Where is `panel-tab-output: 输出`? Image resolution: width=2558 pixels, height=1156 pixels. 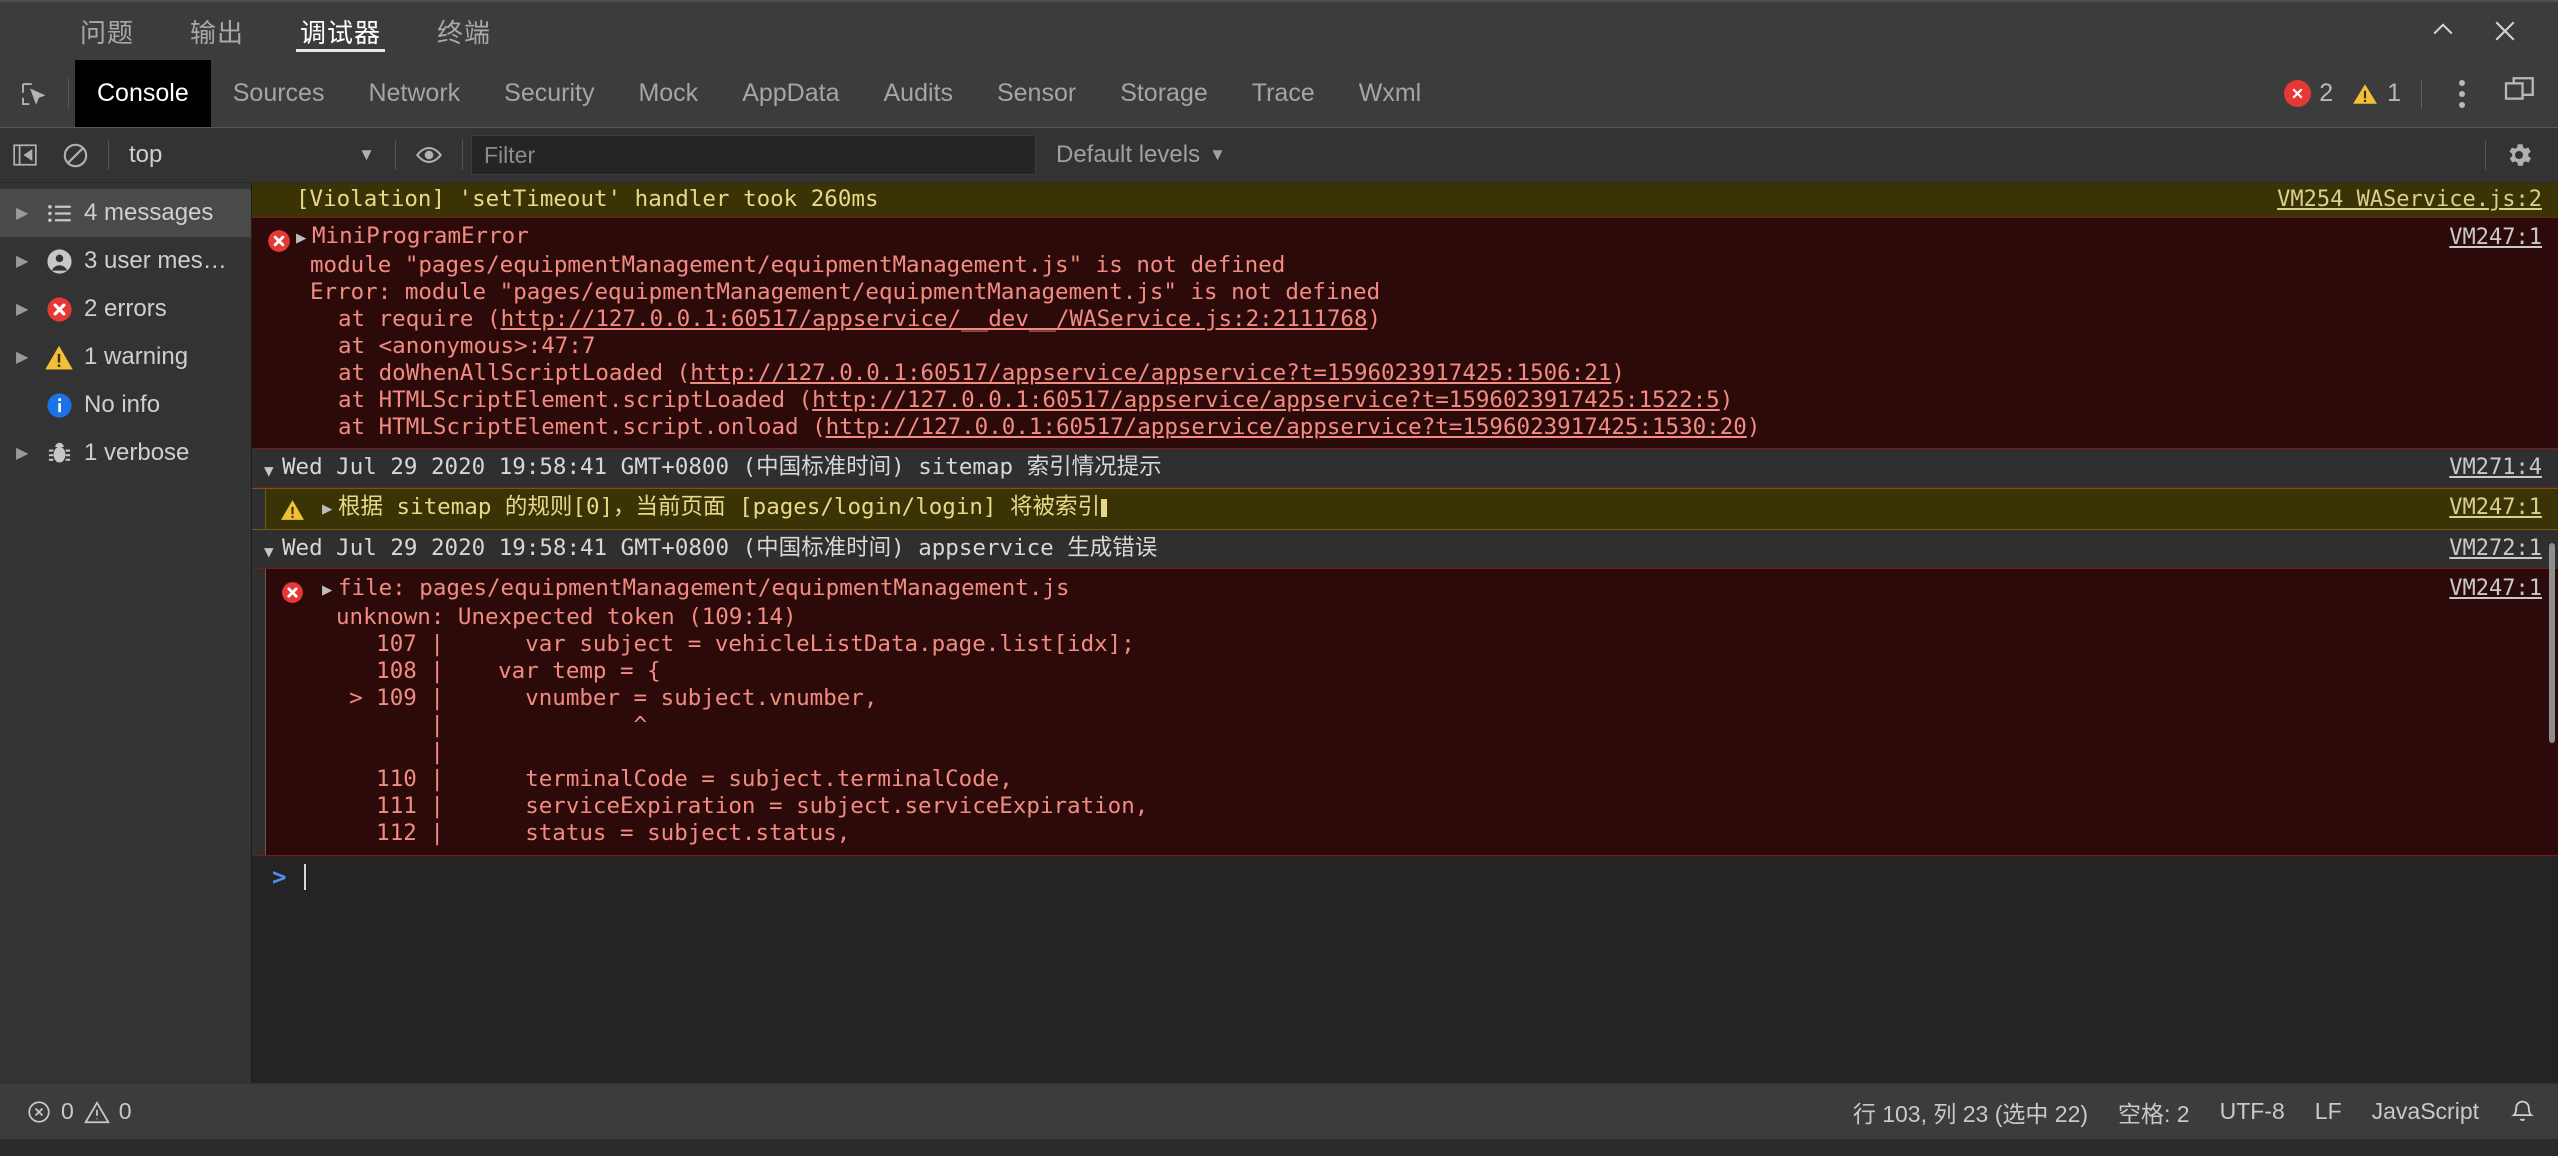
panel-tab-output: 输出 is located at coordinates (217, 31).